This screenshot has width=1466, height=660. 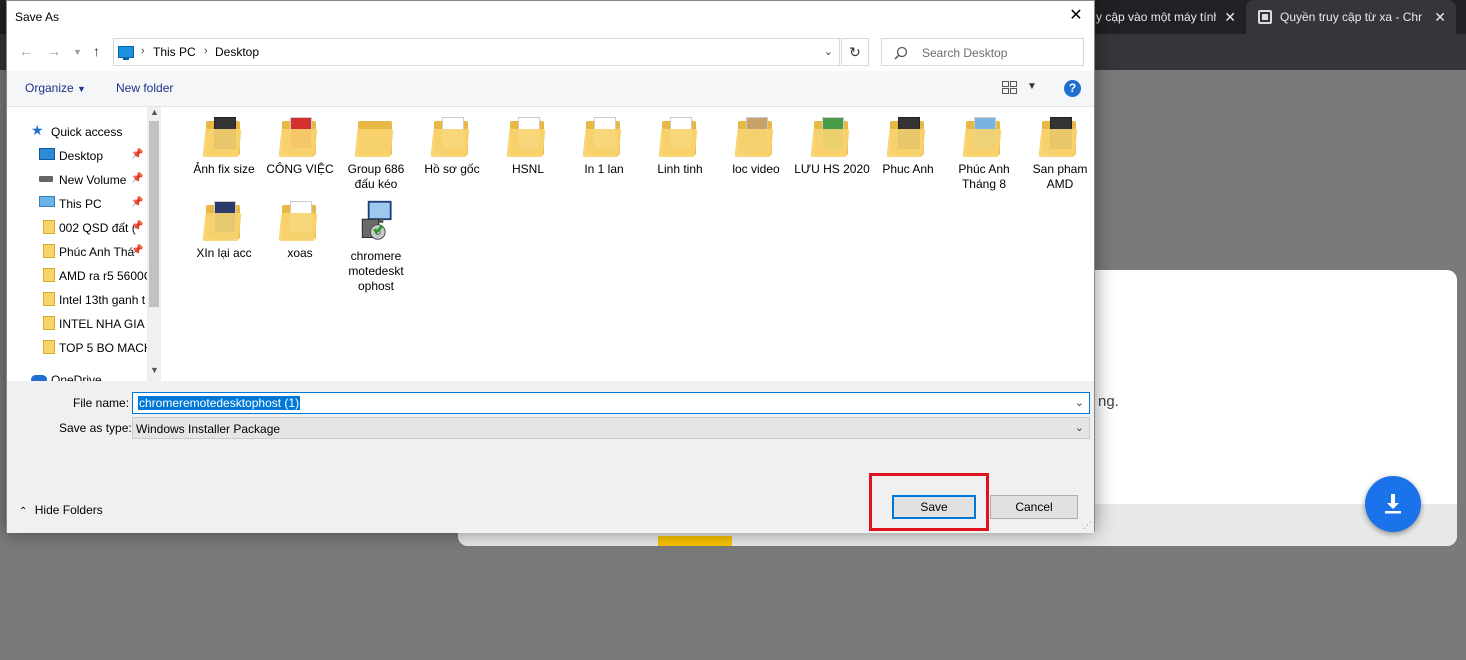 What do you see at coordinates (154, 112) in the screenshot?
I see `chevron-up-icon: ▲` at bounding box center [154, 112].